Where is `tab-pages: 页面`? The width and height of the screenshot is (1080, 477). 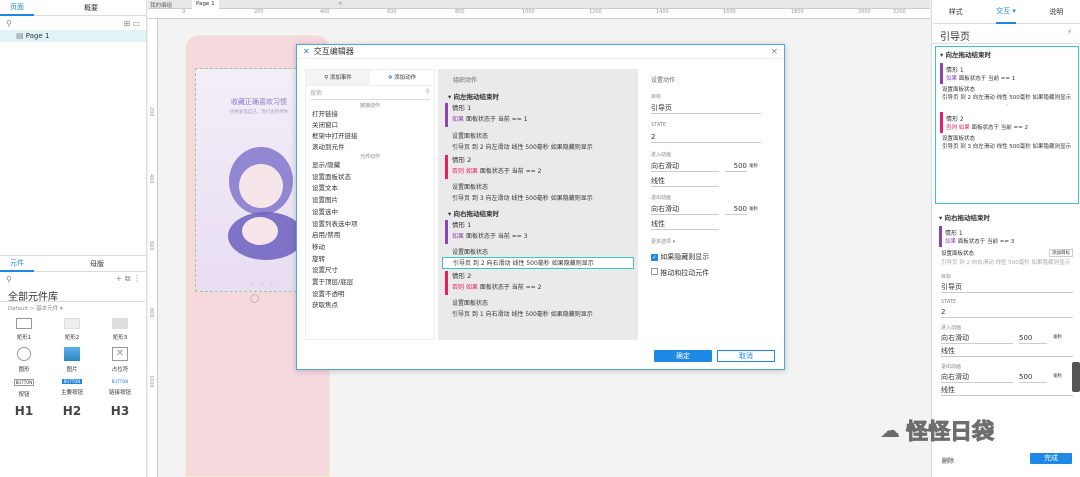
tab-pages: 页面 is located at coordinates (17, 8).